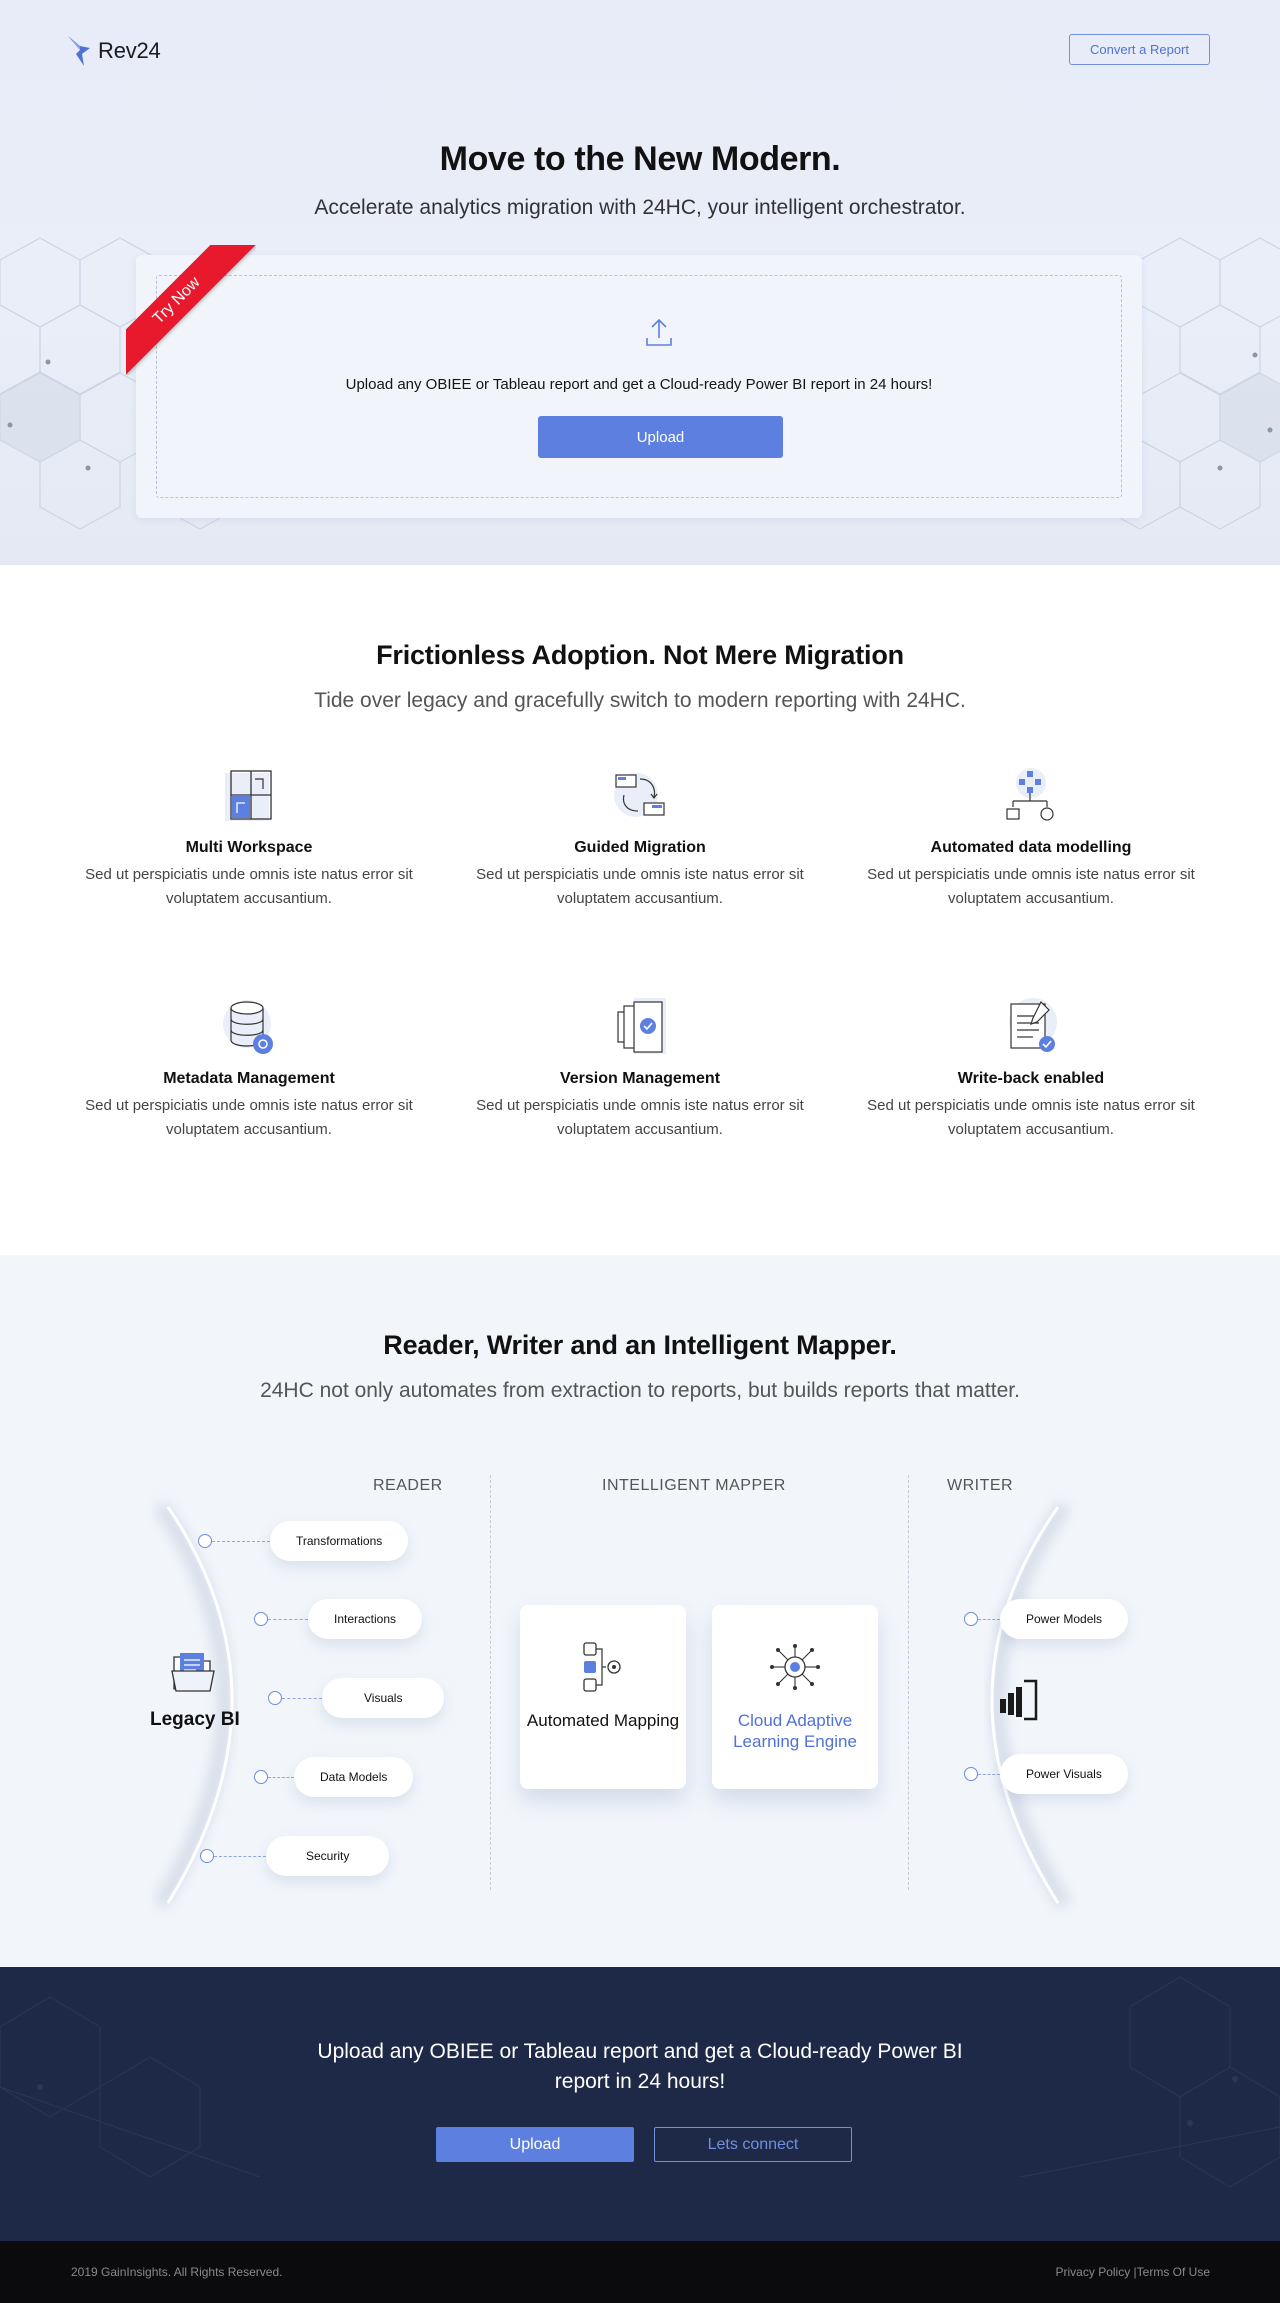 This screenshot has width=1280, height=2303. I want to click on copyright-text: 2019 GainInsights. All Rights Reserved., so click(177, 2272).